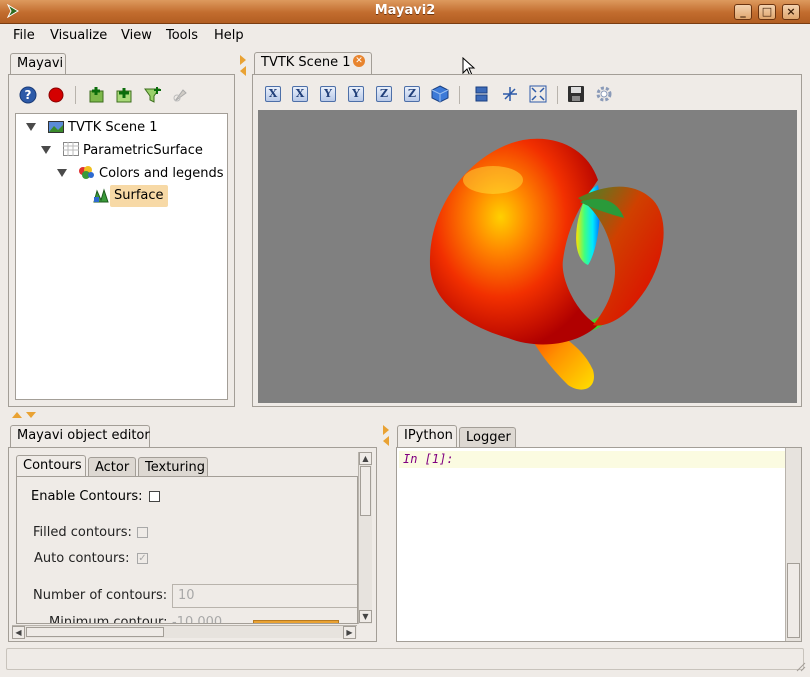 The width and height of the screenshot is (810, 677). I want to click on number-of-contours-label: Number of contours:, so click(100, 595).